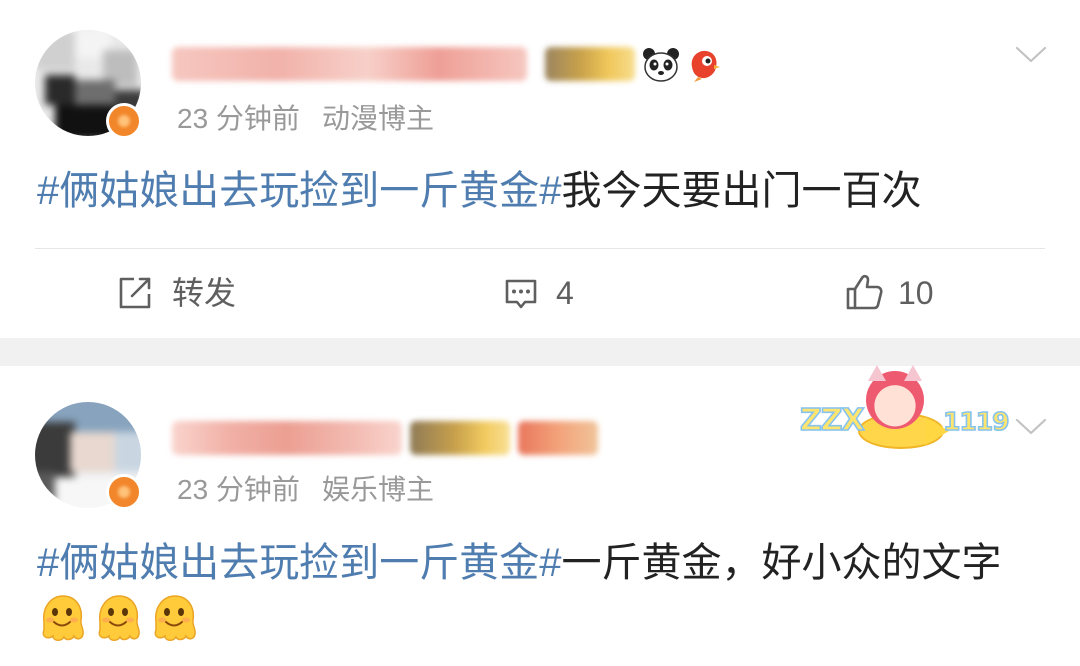 The width and height of the screenshot is (1080, 666). Describe the element at coordinates (305, 119) in the screenshot. I see `post-meta: 23 分钟前 动漫博主` at that location.